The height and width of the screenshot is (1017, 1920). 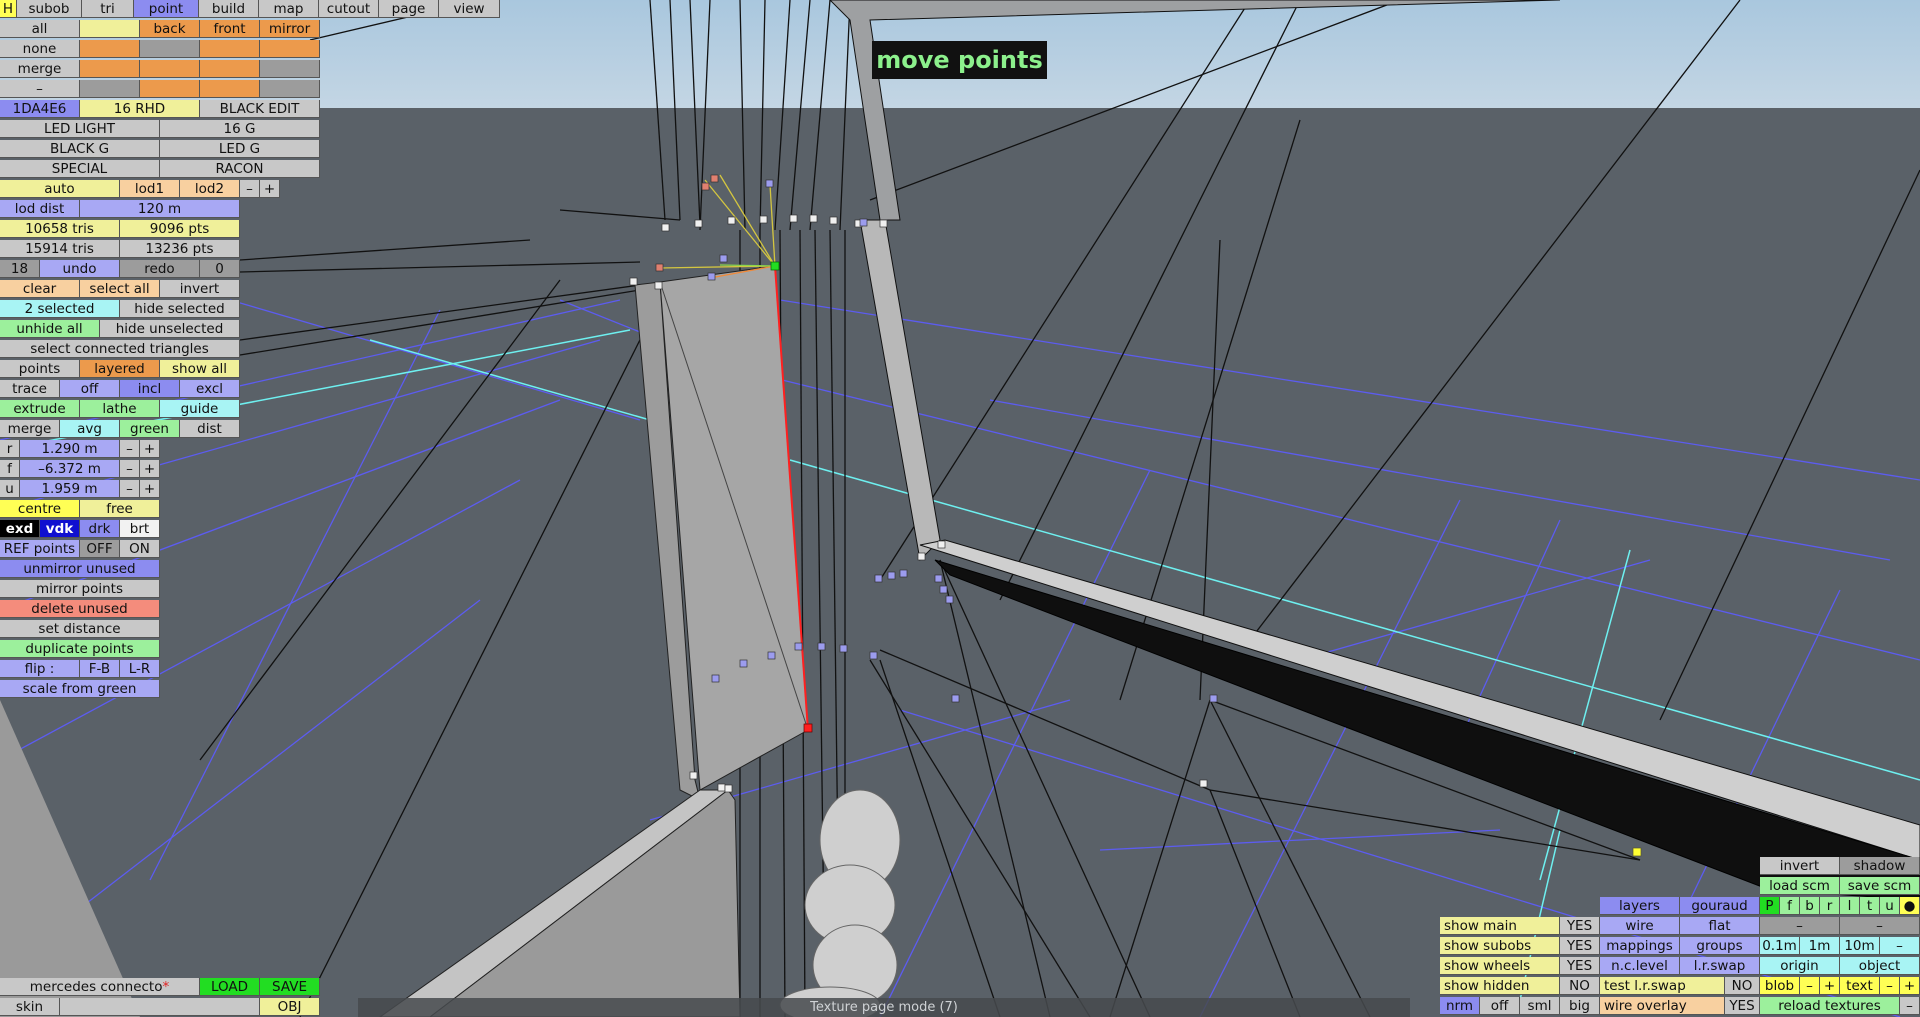 What do you see at coordinates (40, 289) in the screenshot?
I see `clear-button: clear` at bounding box center [40, 289].